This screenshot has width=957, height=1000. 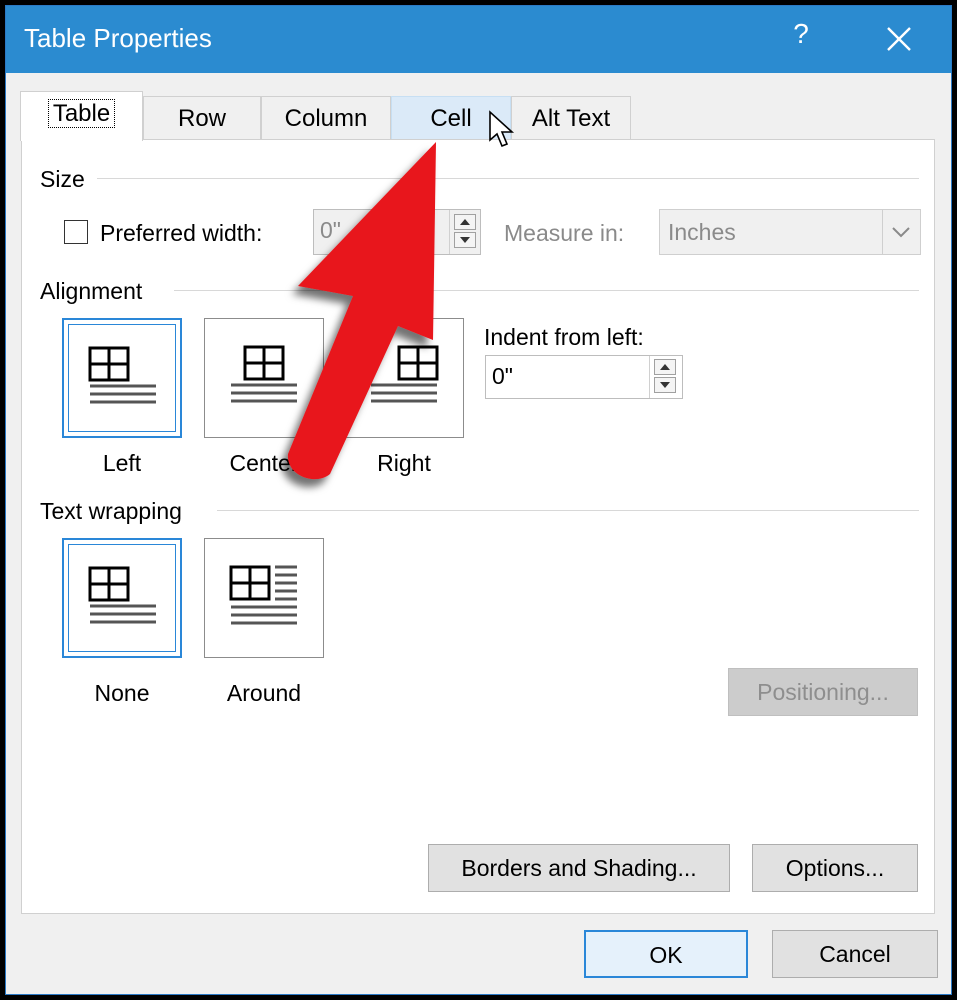 What do you see at coordinates (122, 595) in the screenshot?
I see `wrap-none-icon` at bounding box center [122, 595].